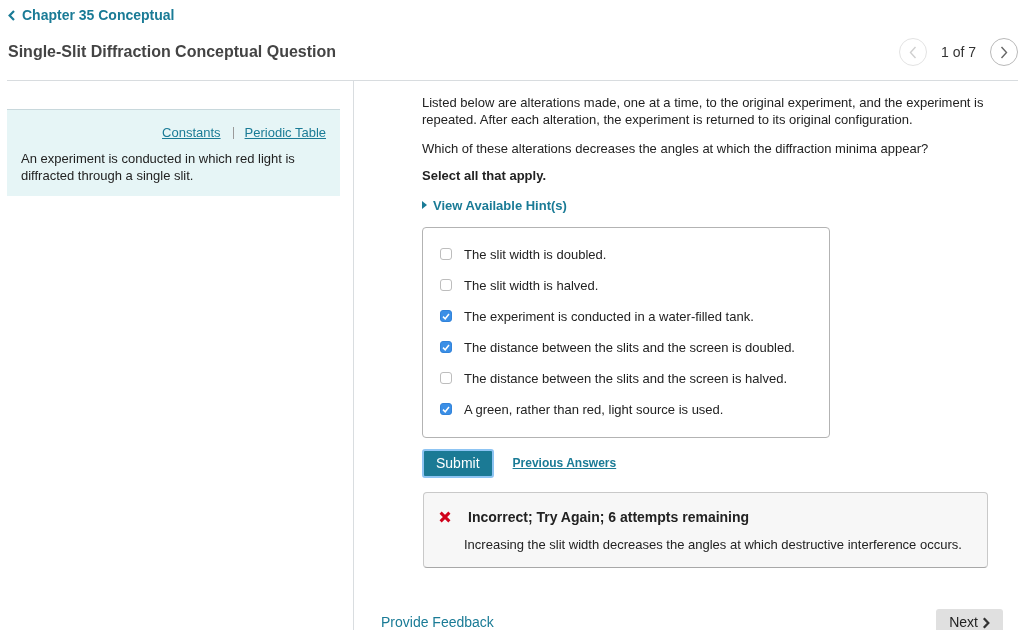 Image resolution: width=1024 pixels, height=630 pixels. What do you see at coordinates (531, 285) in the screenshot?
I see `option-label: The slit width is halved.` at bounding box center [531, 285].